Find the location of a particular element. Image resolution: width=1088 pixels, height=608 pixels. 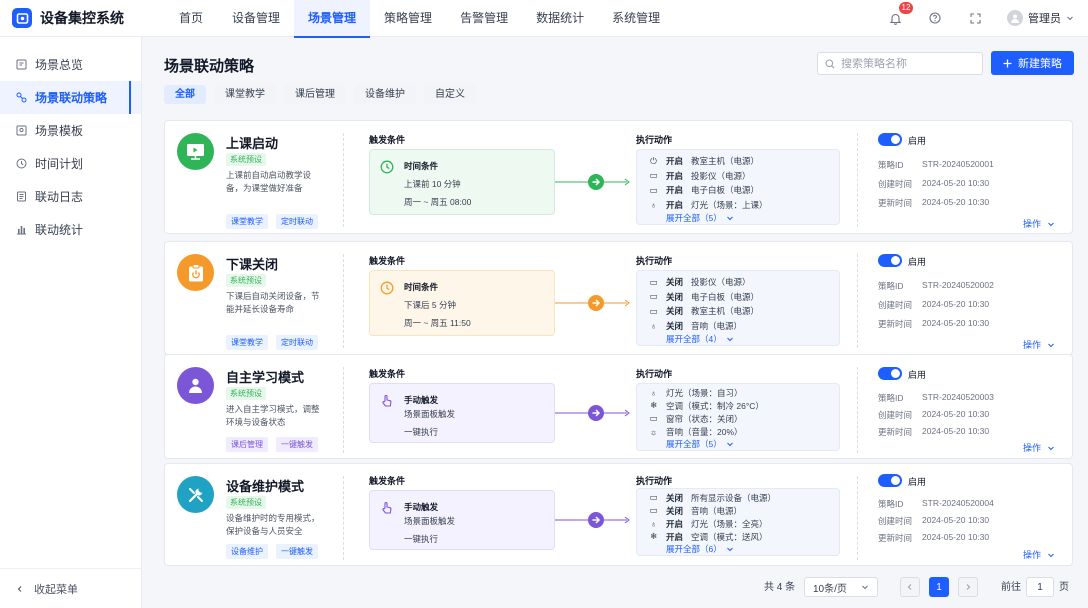

avatar is located at coordinates (1015, 18).